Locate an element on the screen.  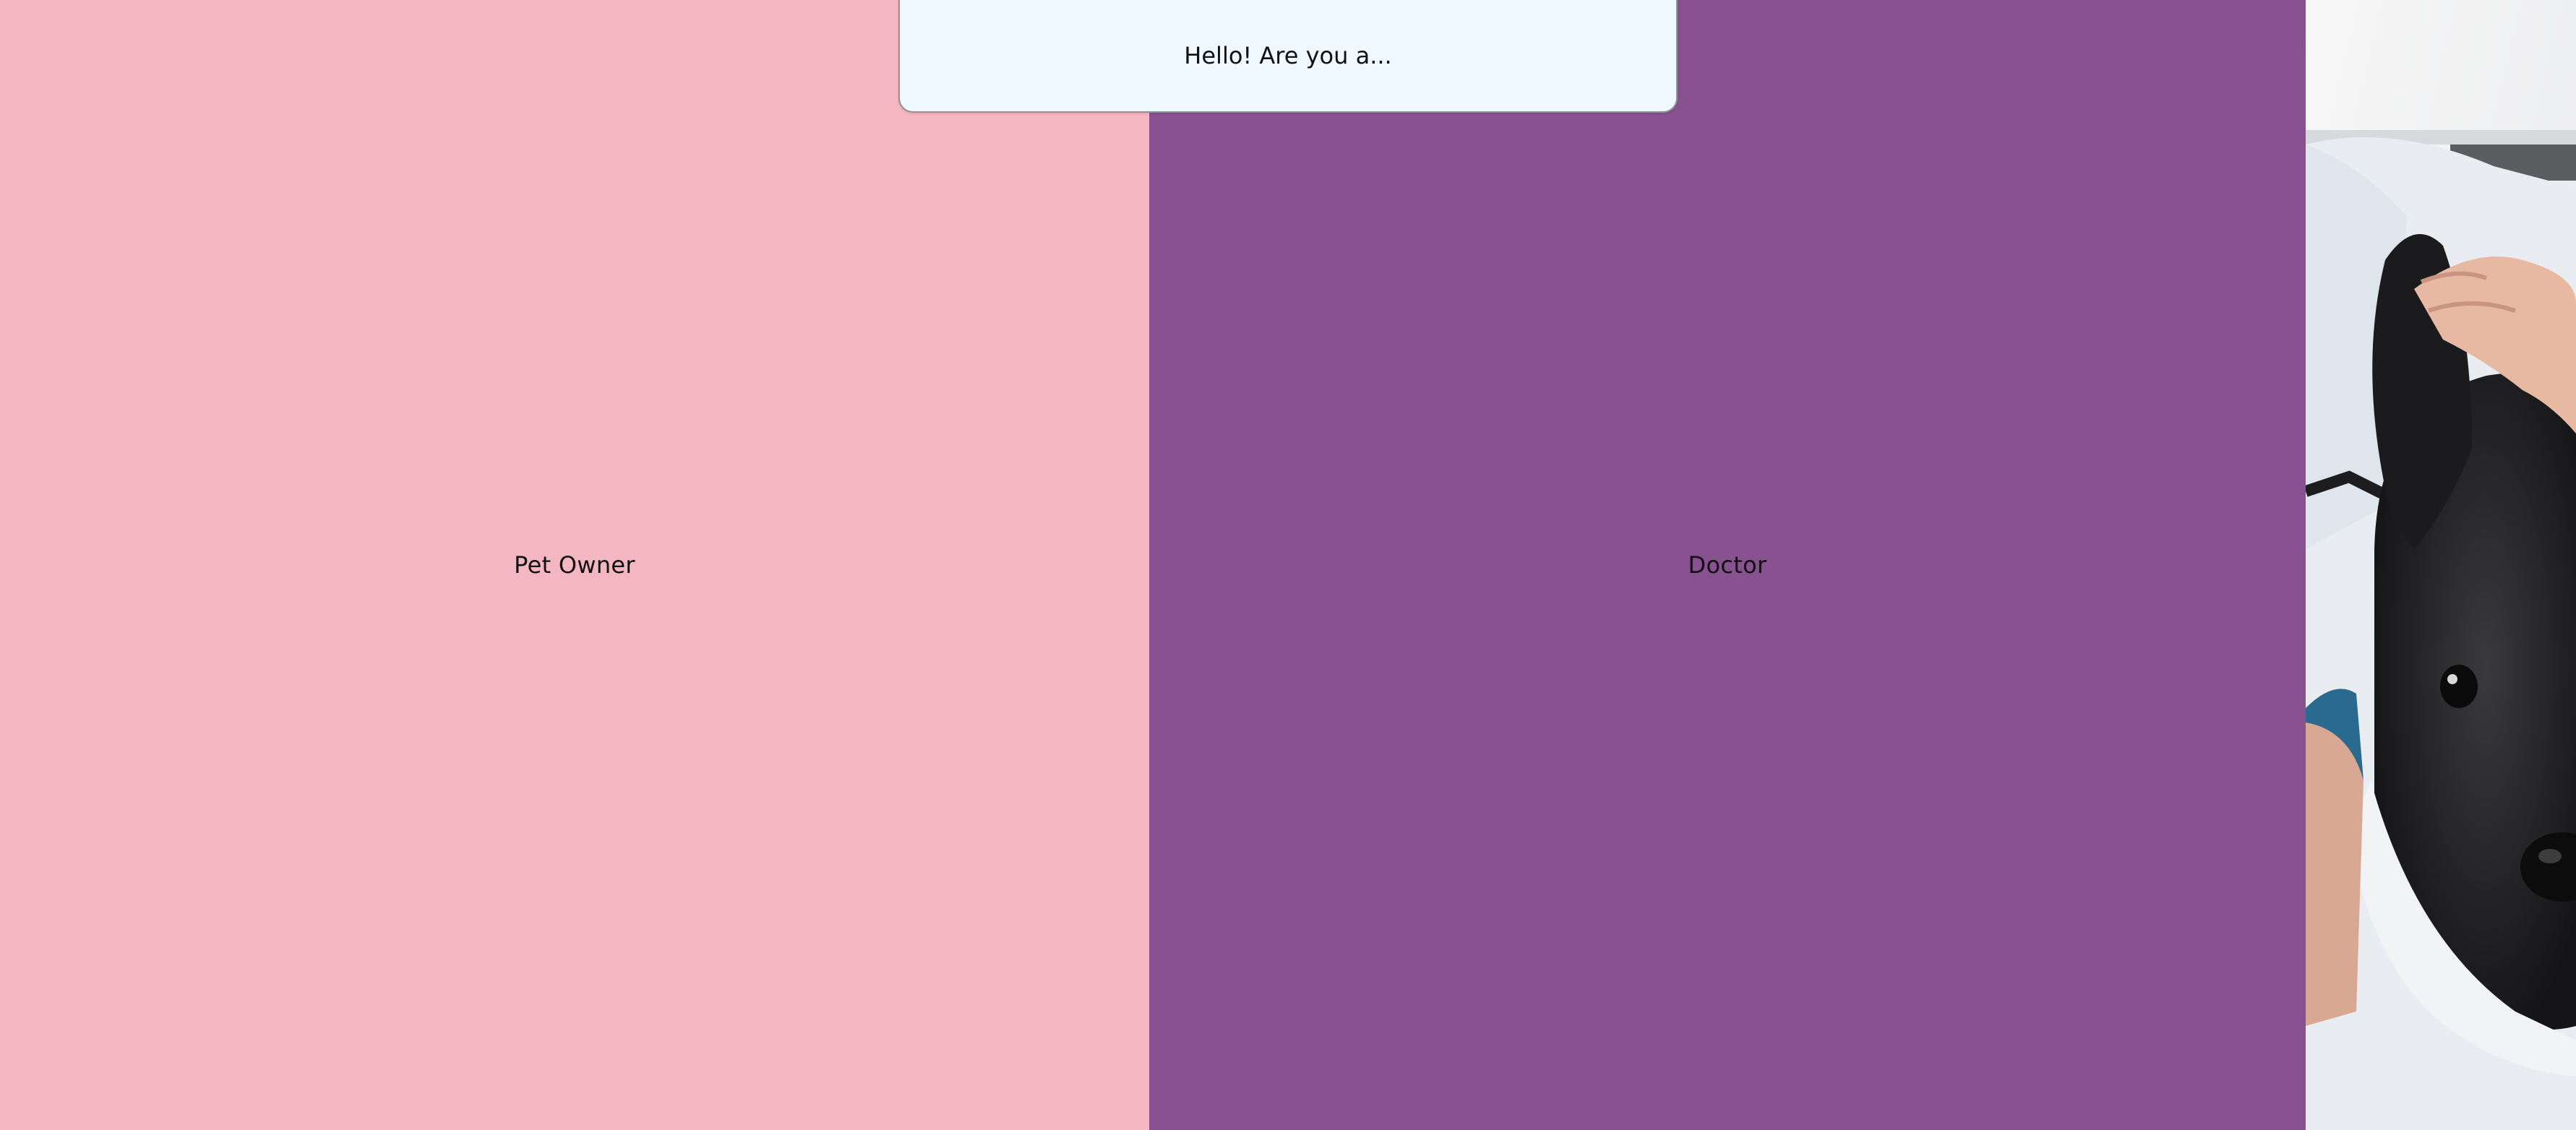
doctor-label: Doctor is located at coordinates (1728, 565).